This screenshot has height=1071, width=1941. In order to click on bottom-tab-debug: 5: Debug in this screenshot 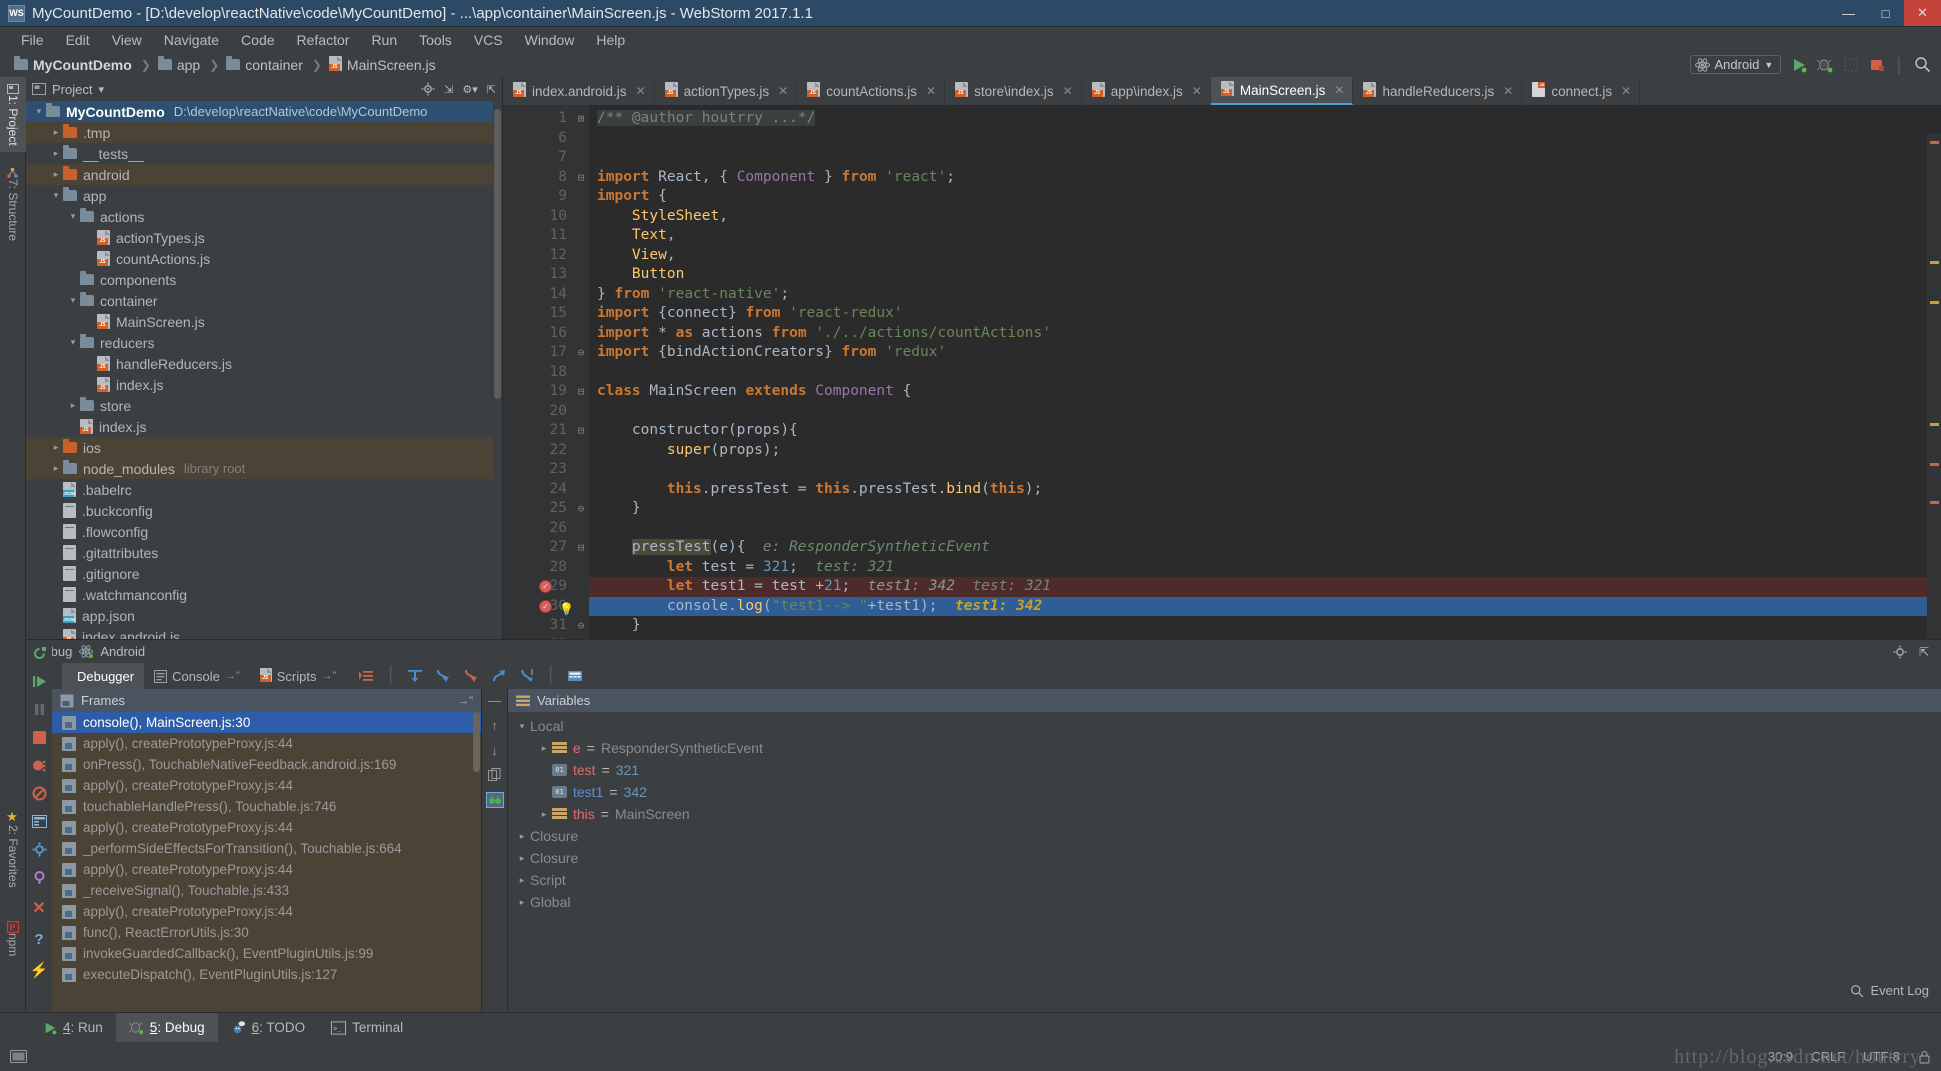, I will do `click(166, 1027)`.